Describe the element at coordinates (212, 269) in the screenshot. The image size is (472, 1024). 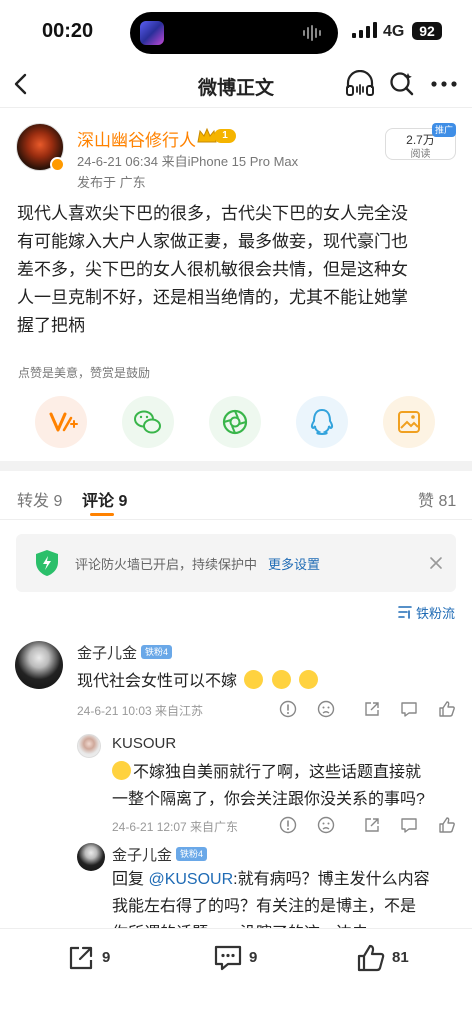
I see `post-line: 差不多，尖下巴的女人很机敏很会共情，但是这种女` at that location.